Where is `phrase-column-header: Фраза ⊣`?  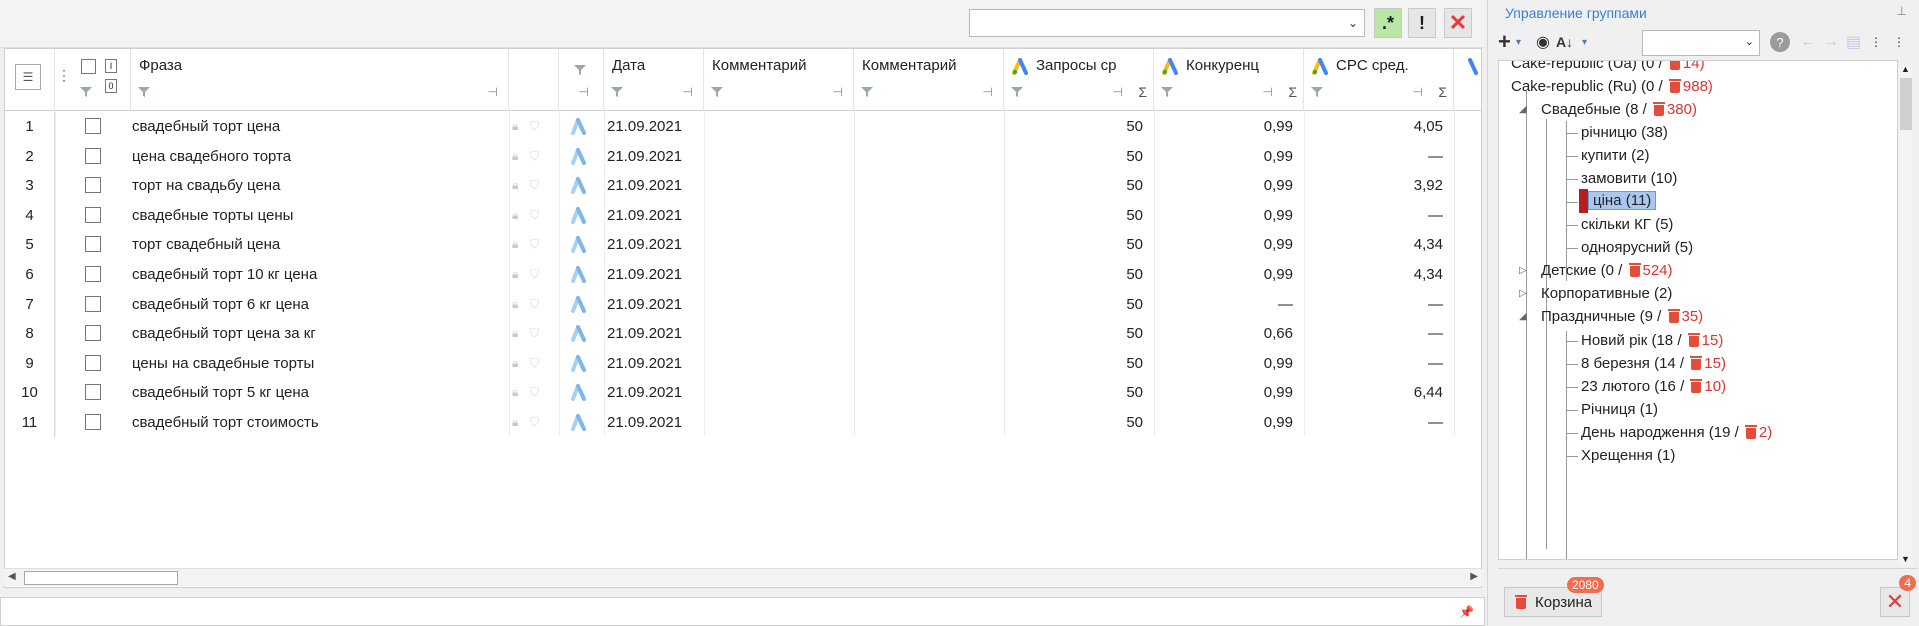 phrase-column-header: Фраза ⊣ is located at coordinates (320, 80).